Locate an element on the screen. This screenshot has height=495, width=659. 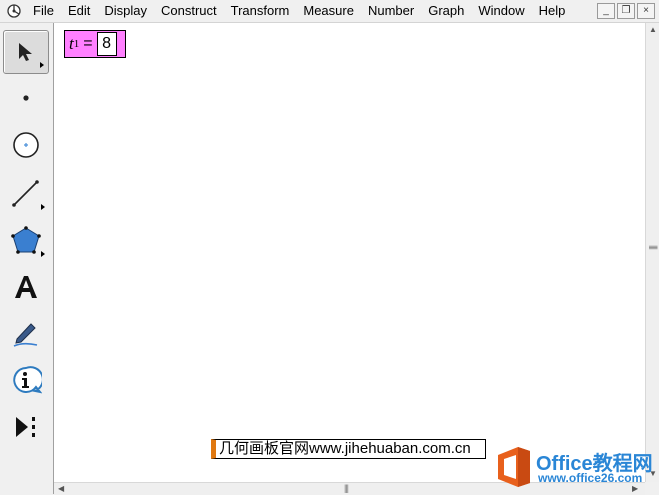
brand-url: www.office26.com is located at coordinates (590, 478).